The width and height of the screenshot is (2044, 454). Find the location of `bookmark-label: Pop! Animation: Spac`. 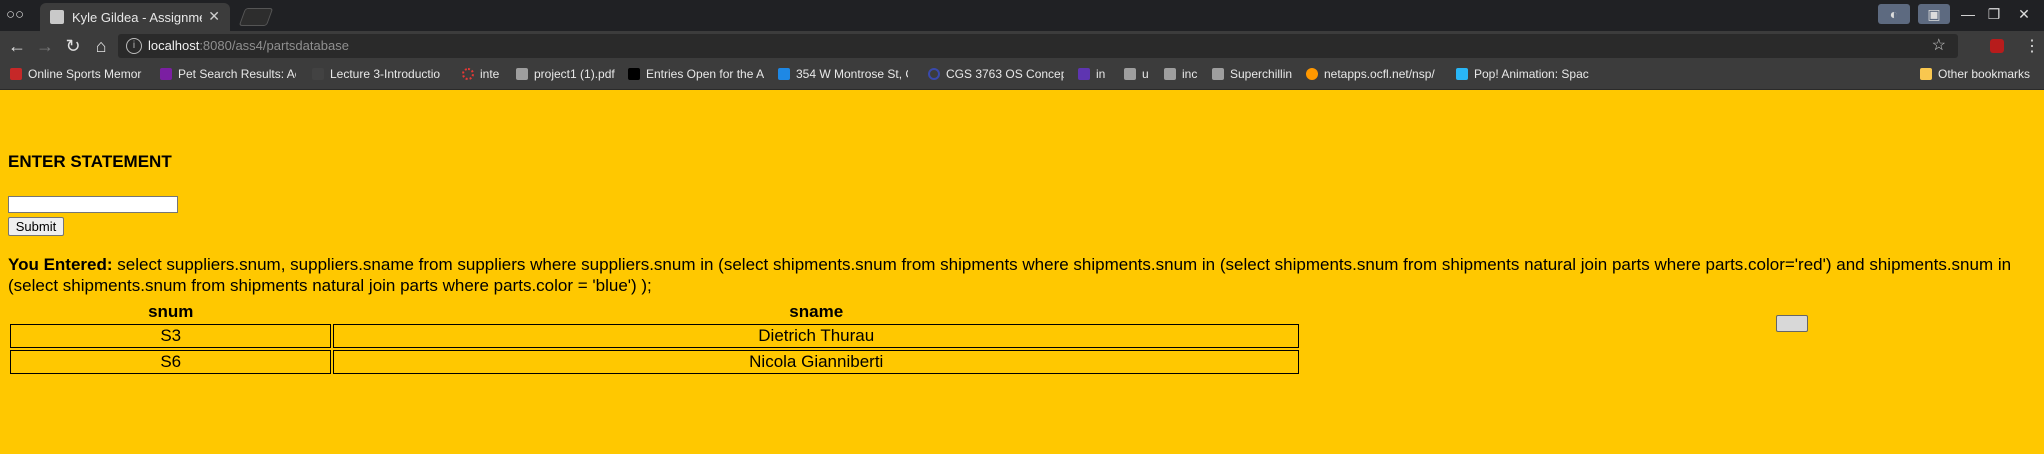

bookmark-label: Pop! Animation: Spac is located at coordinates (1531, 74).